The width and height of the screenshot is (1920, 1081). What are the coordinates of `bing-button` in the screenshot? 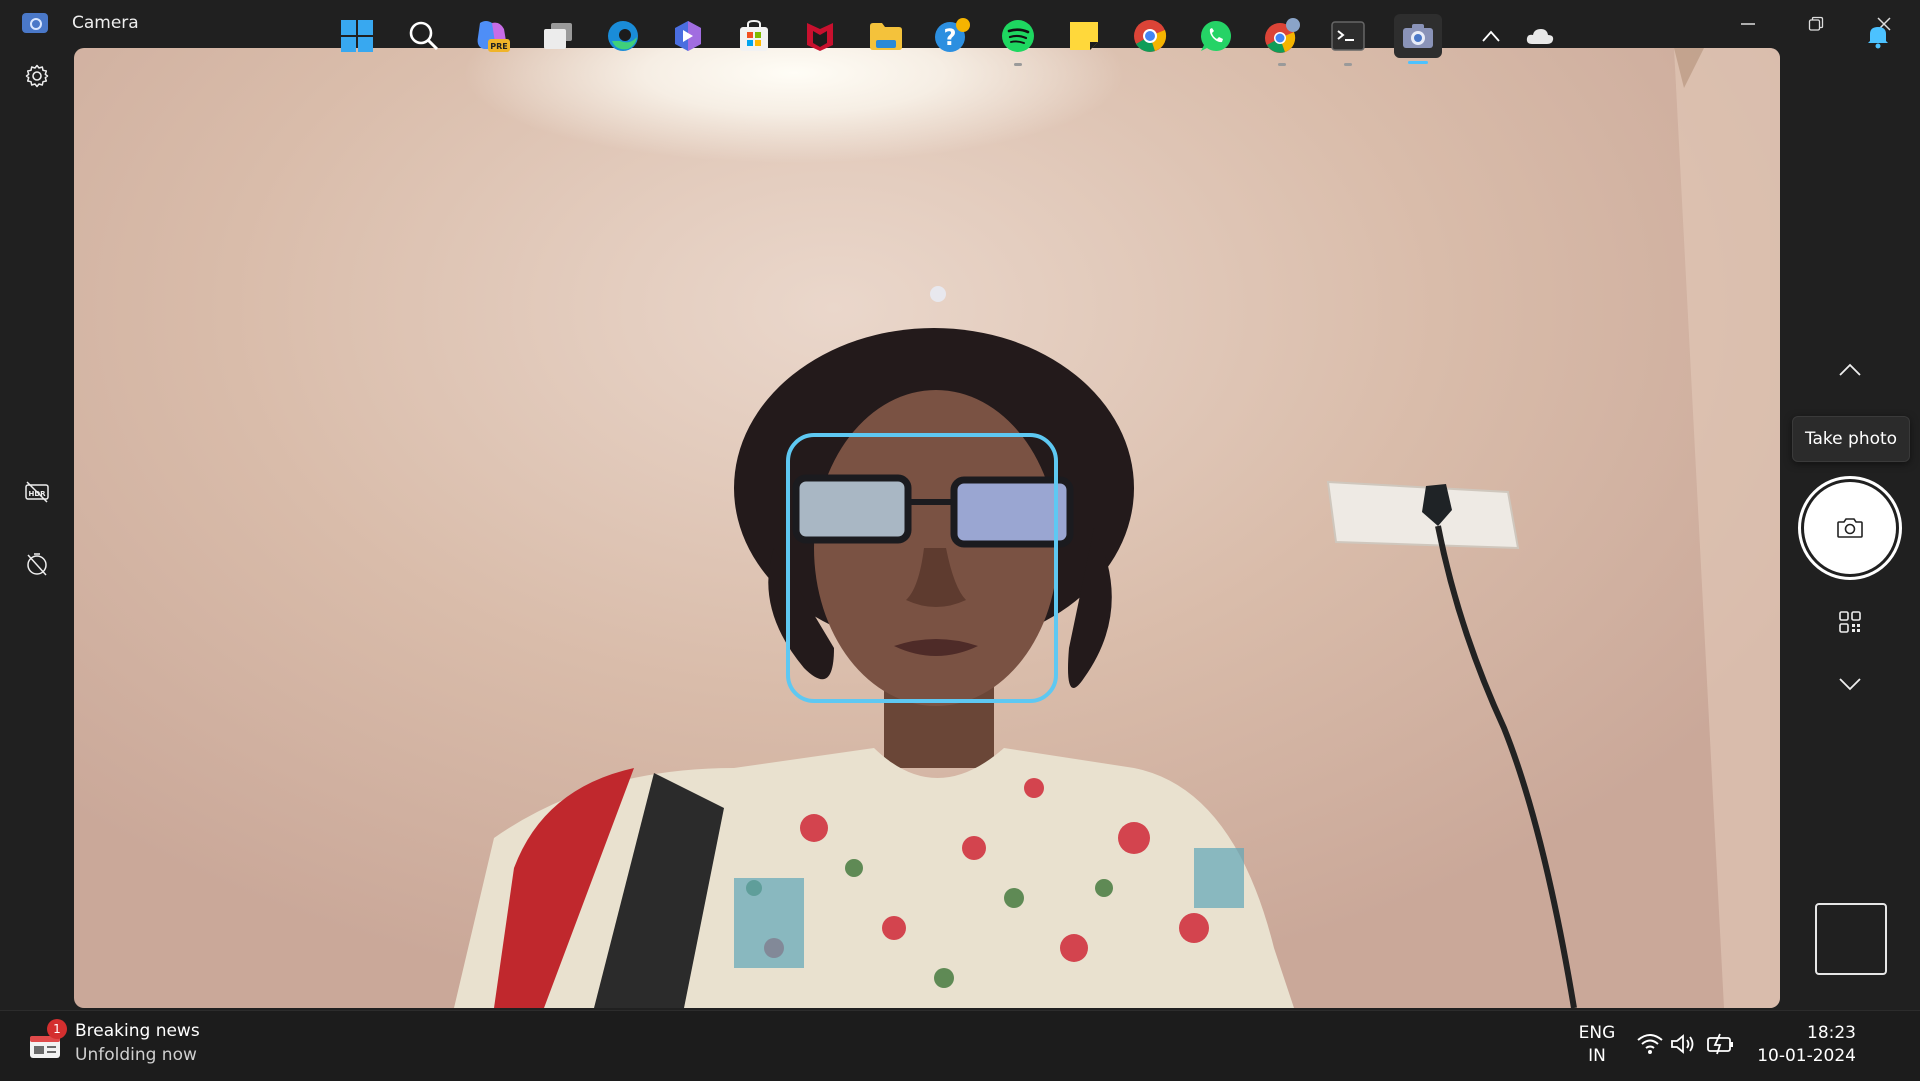 It's located at (688, 36).